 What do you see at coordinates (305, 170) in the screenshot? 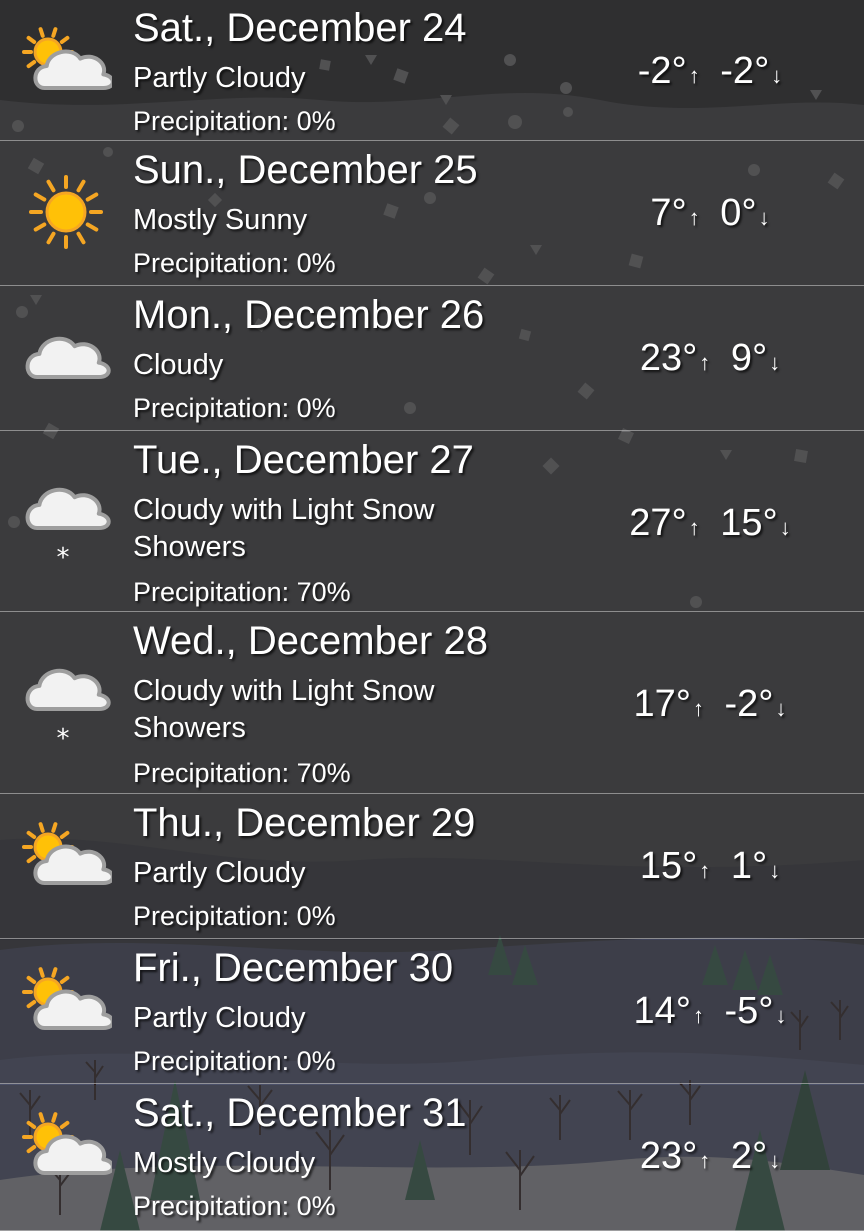
I see `forecast-day: Sun., December 25` at bounding box center [305, 170].